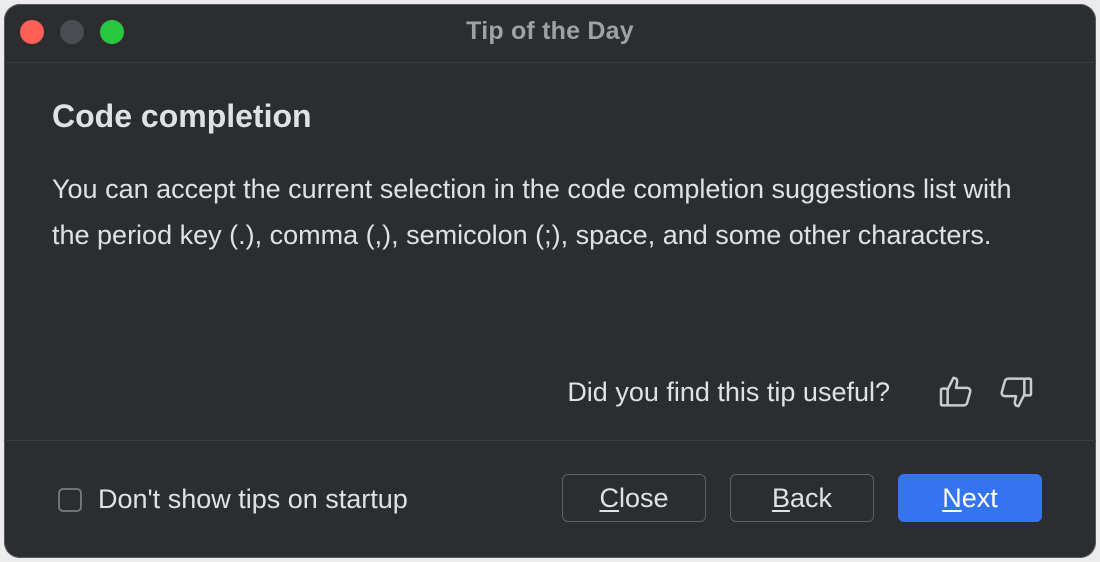  I want to click on thumbs-up-icon, so click(956, 392).